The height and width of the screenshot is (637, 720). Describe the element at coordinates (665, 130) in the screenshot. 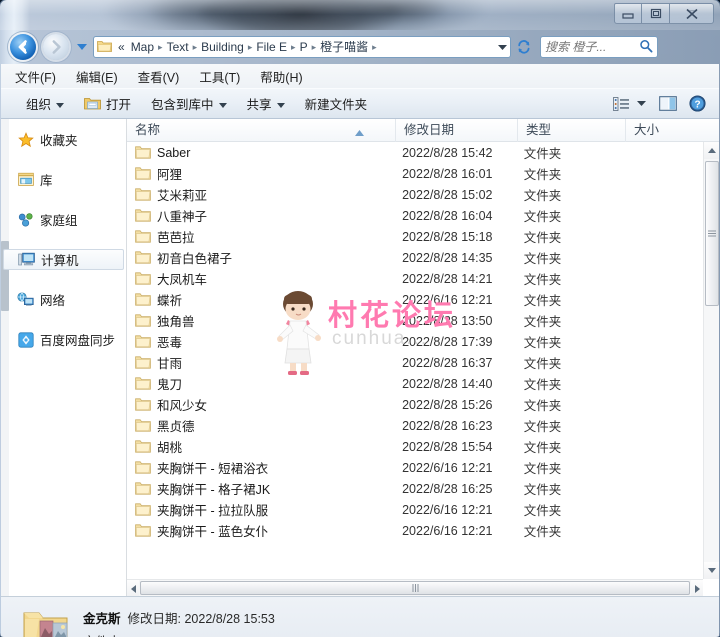

I see `column-header-size: 大小` at that location.